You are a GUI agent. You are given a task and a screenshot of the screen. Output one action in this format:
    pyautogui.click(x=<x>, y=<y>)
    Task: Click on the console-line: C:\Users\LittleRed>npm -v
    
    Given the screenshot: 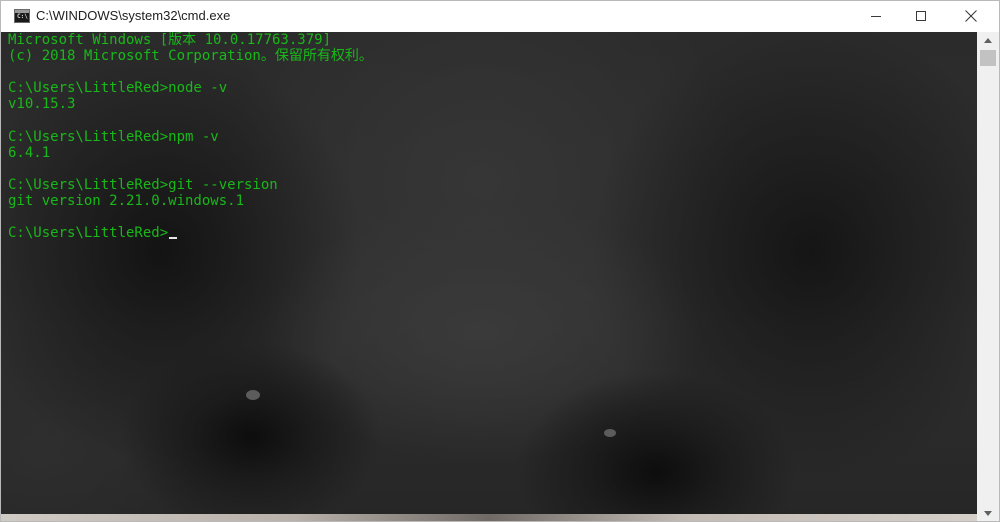 What is the action you would take?
    pyautogui.click(x=113, y=136)
    